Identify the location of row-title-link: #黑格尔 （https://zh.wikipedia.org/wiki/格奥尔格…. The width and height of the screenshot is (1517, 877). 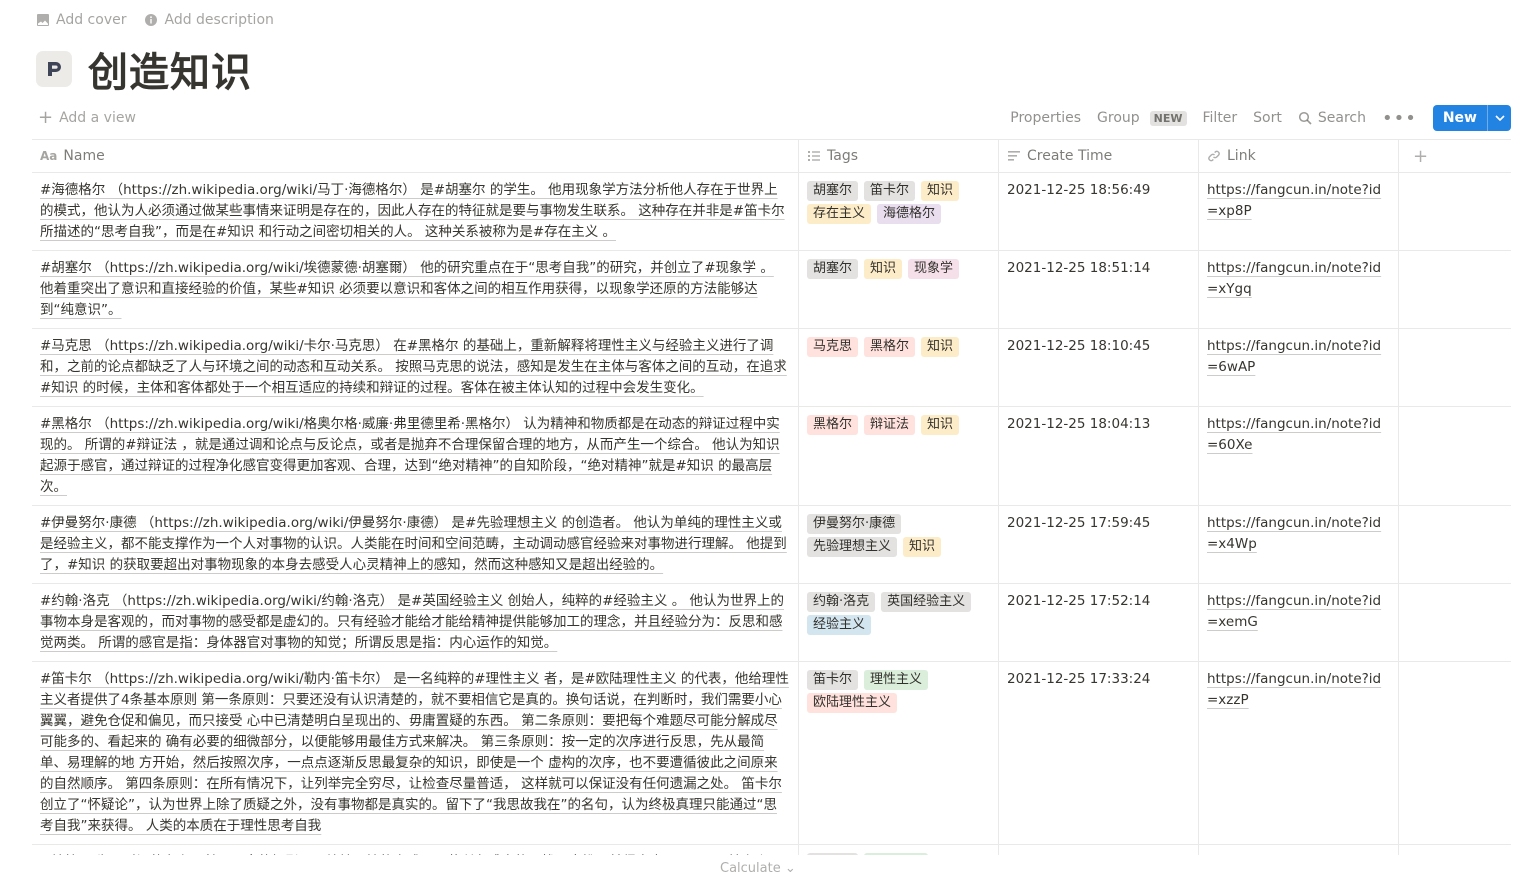
(410, 455).